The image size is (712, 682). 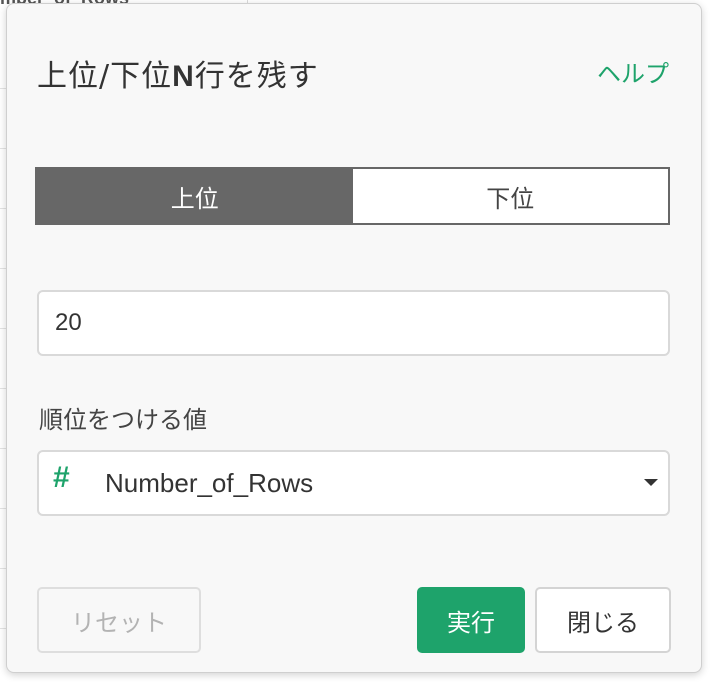 What do you see at coordinates (183, 76) in the screenshot?
I see `dialog-title-n: N` at bounding box center [183, 76].